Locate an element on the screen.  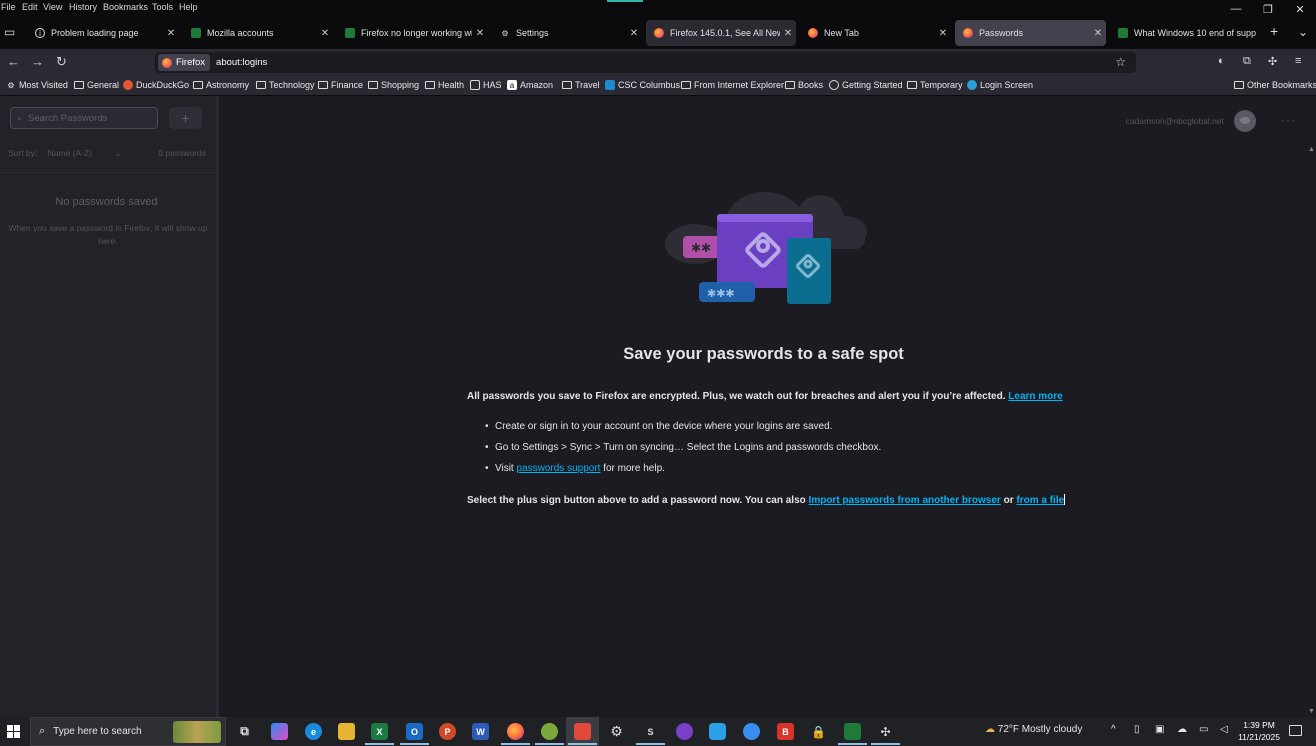
hamburger-menu-icon: ≡ is located at coordinates (1298, 61).